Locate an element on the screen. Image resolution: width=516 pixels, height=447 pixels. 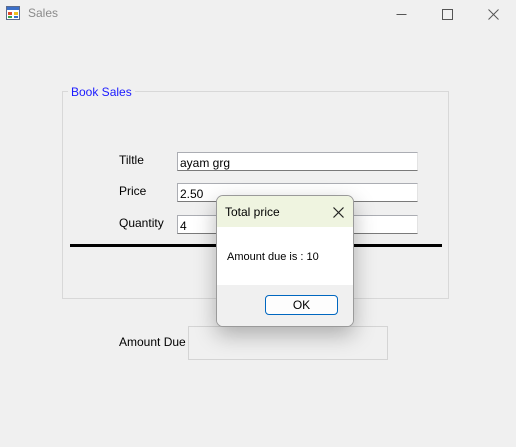
price-label: Price is located at coordinates (133, 191).